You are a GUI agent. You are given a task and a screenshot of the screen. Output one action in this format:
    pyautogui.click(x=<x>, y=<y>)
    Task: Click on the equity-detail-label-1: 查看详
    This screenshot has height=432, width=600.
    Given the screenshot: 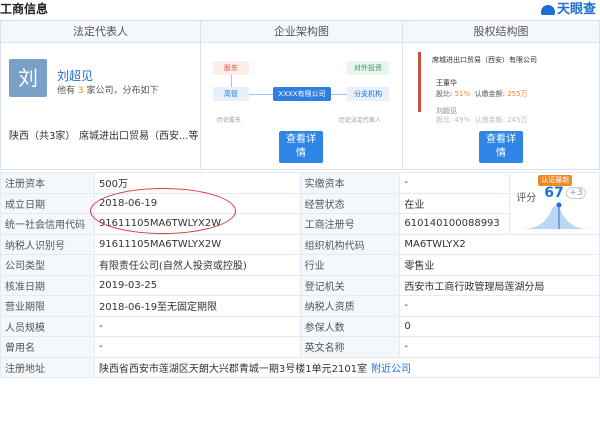 What is the action you would take?
    pyautogui.click(x=501, y=139)
    